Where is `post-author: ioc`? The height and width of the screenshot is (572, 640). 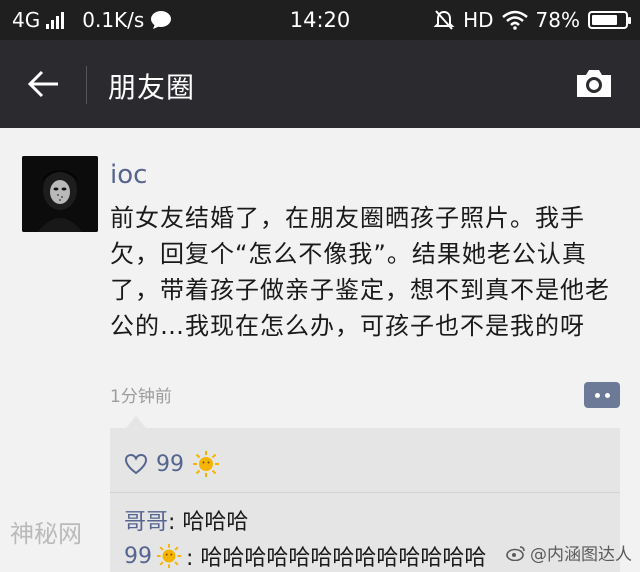 post-author: ioc is located at coordinates (128, 175).